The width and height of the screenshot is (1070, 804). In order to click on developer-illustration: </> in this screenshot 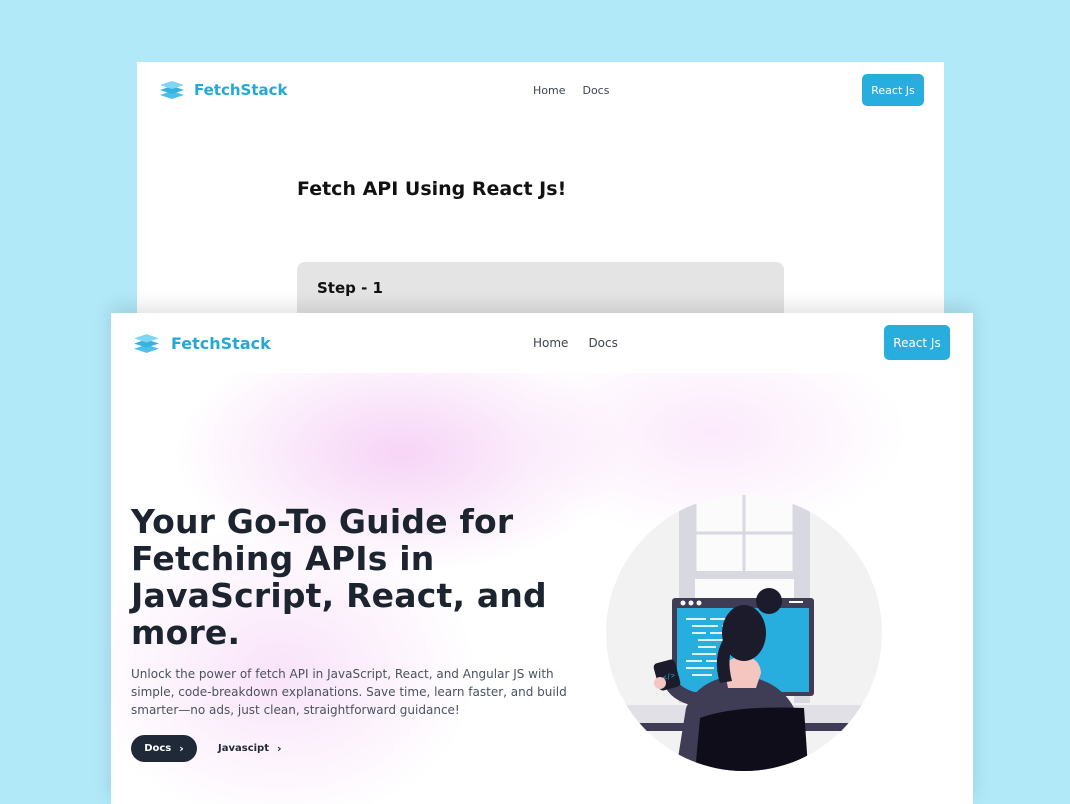, I will do `click(744, 633)`.